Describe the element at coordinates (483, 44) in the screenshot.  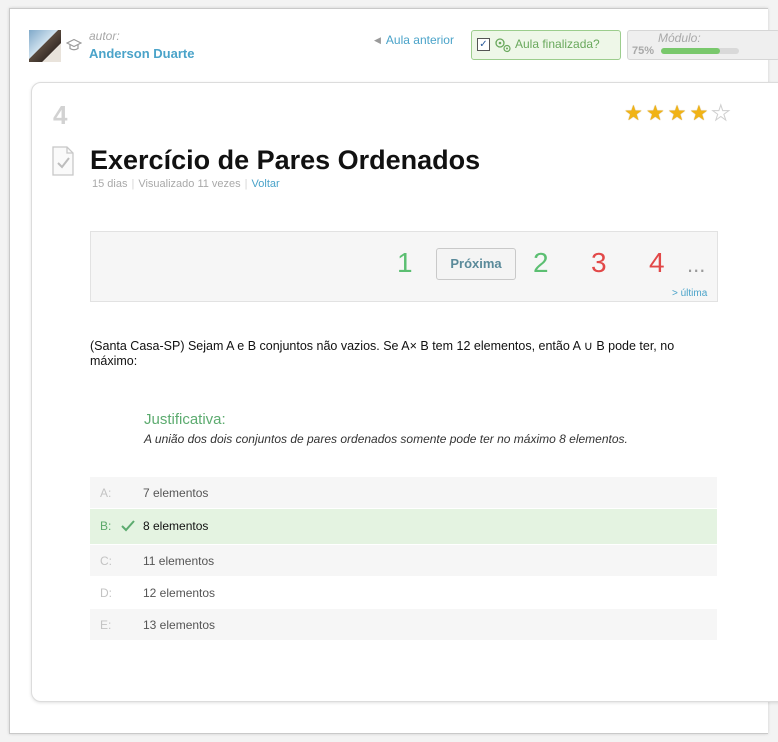
I see `checkbox-icon: ✓` at that location.